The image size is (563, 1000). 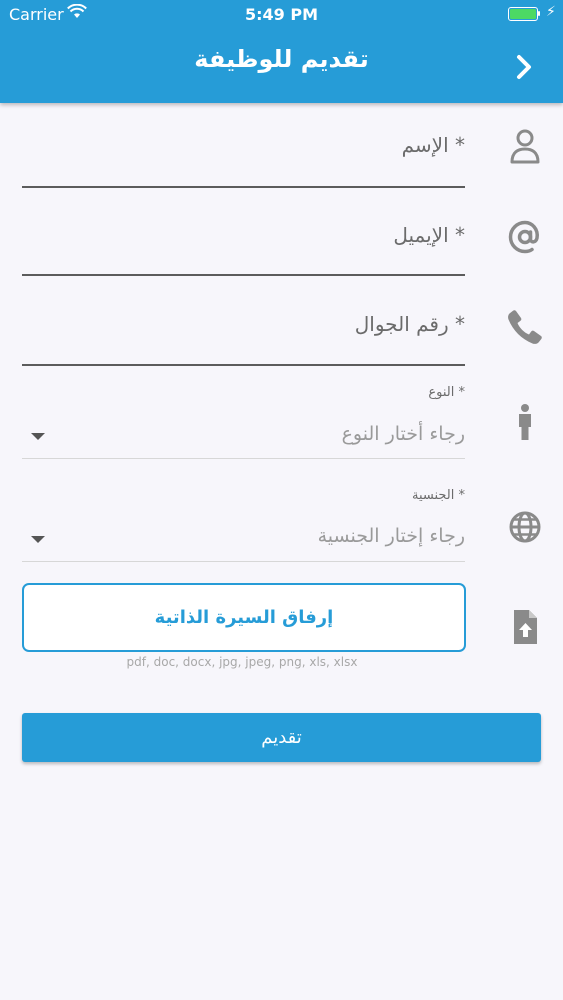 I want to click on page-title: تقديم للوظيفة, so click(x=281, y=59).